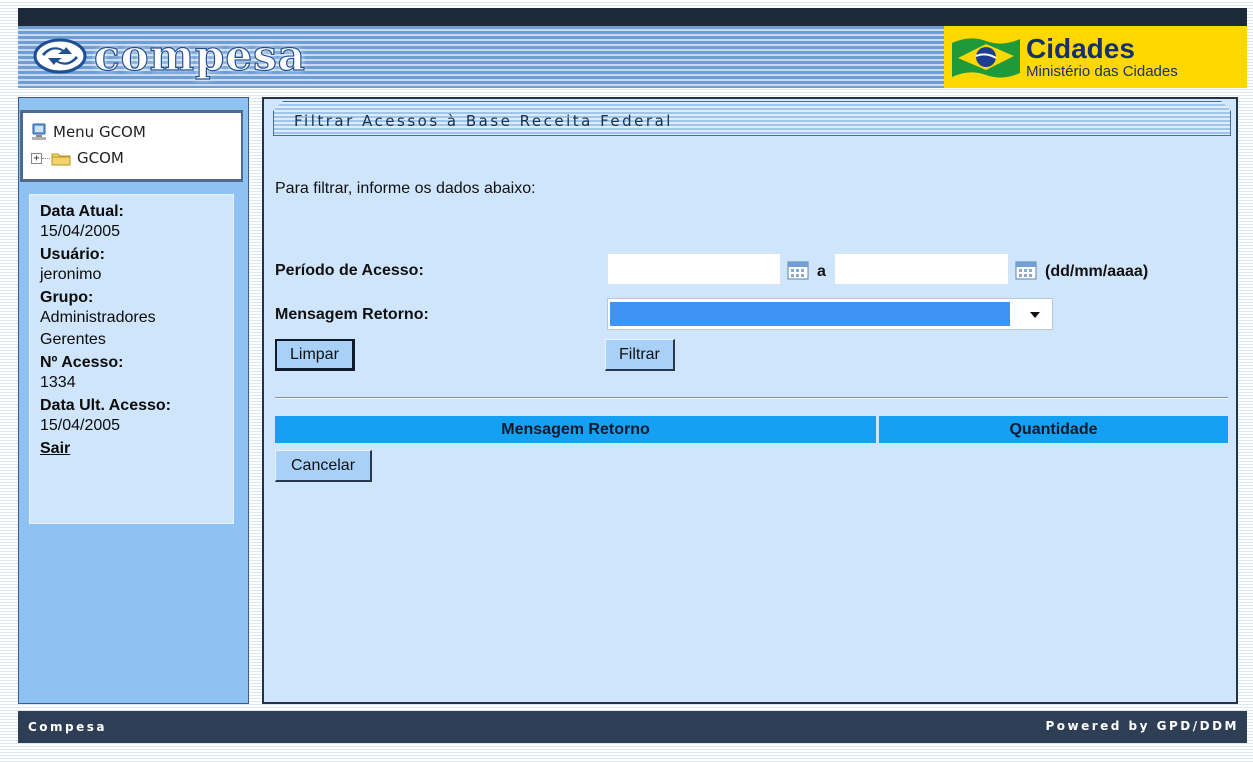 The image size is (1253, 762). What do you see at coordinates (82, 211) in the screenshot?
I see `data-atual-label: Data Atual:` at bounding box center [82, 211].